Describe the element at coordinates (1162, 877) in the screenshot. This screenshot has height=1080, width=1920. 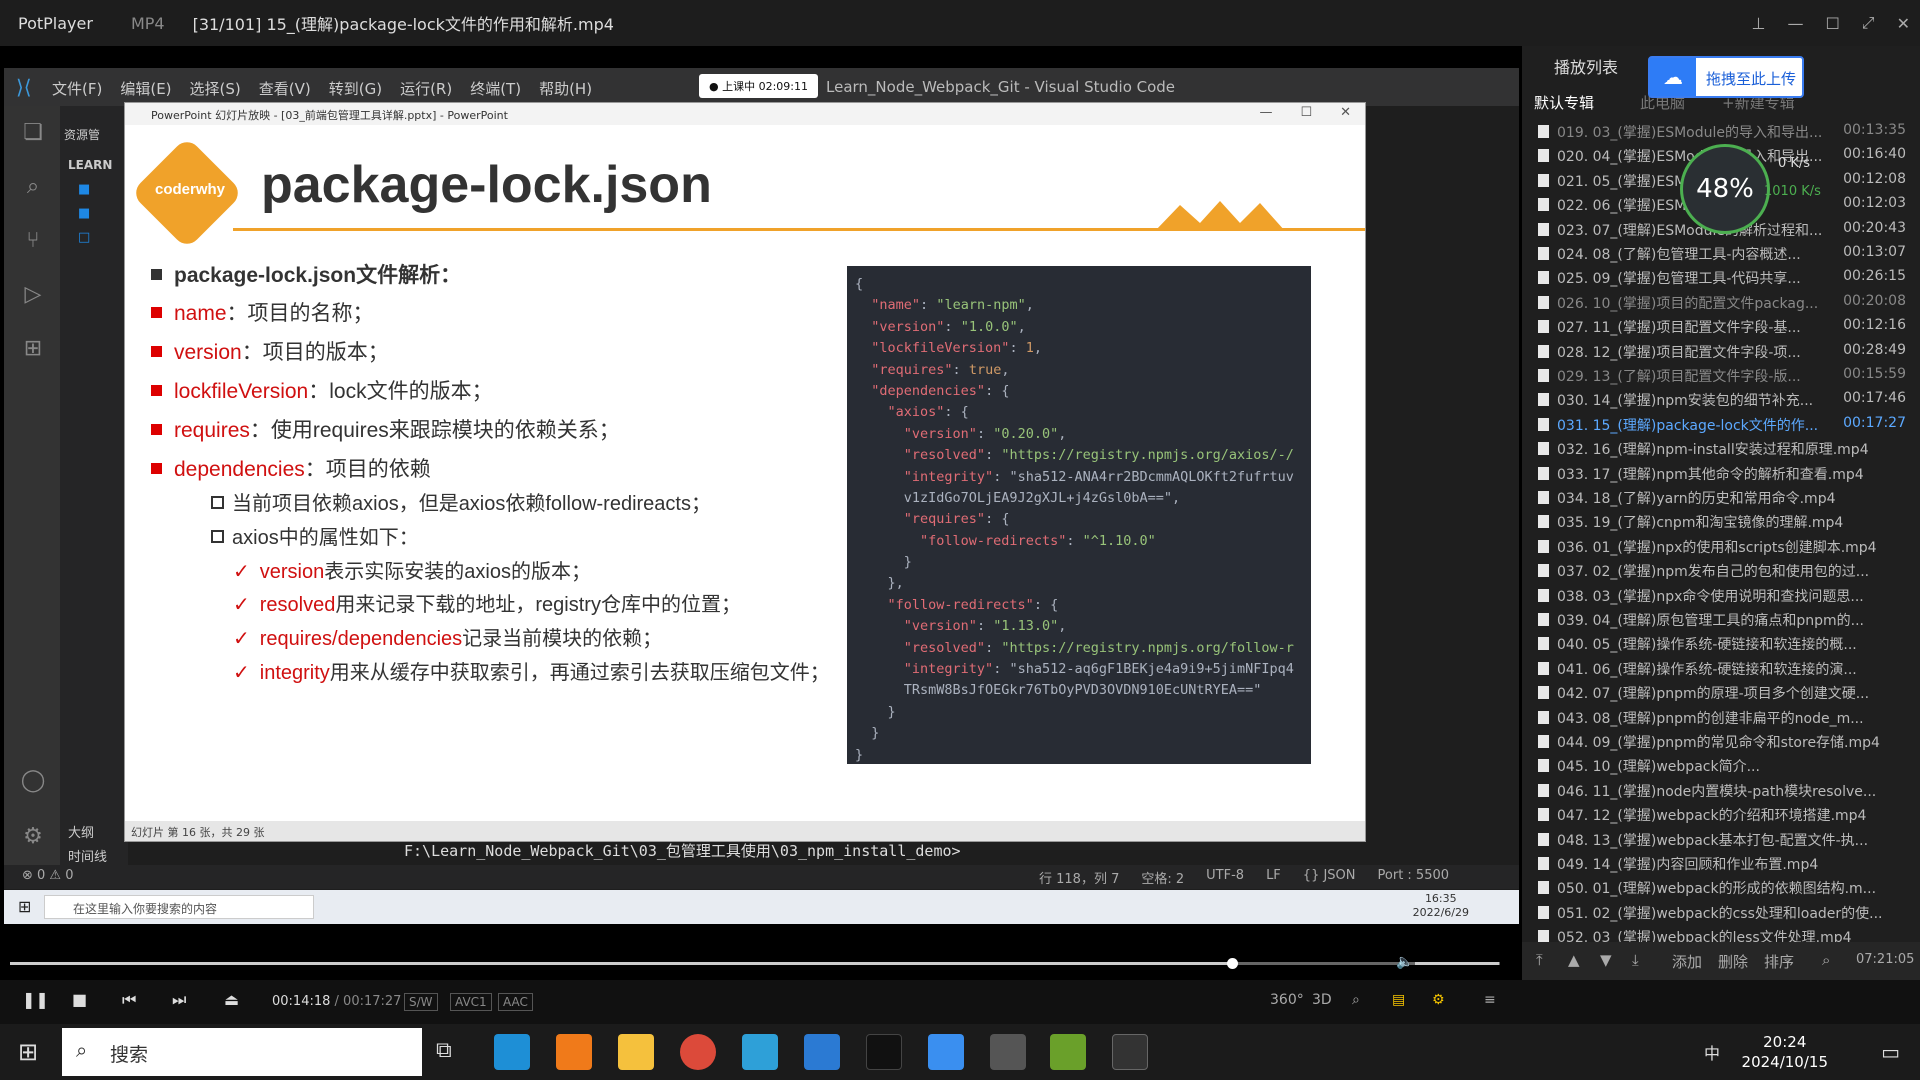
I see `status-item: 空格: 2` at that location.